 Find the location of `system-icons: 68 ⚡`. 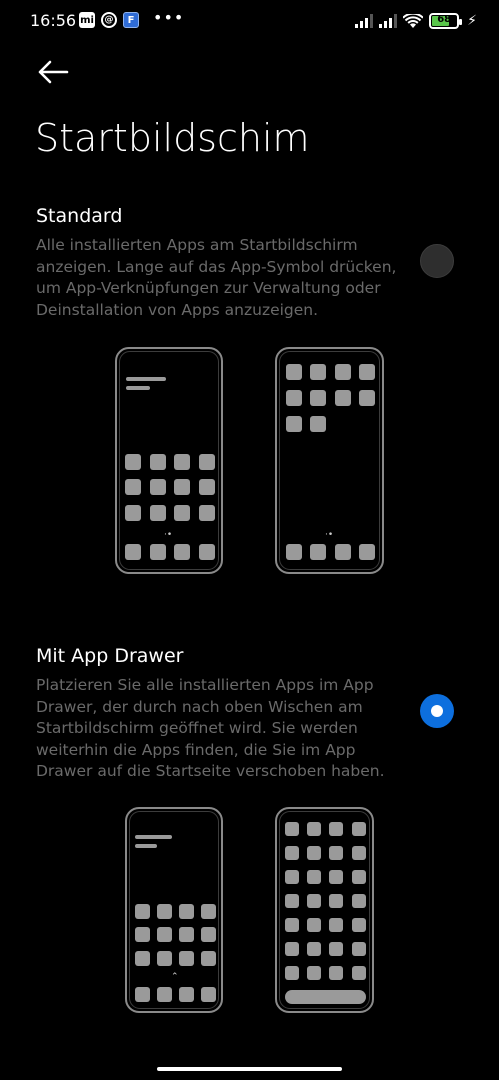

system-icons: 68 ⚡ is located at coordinates (416, 21).